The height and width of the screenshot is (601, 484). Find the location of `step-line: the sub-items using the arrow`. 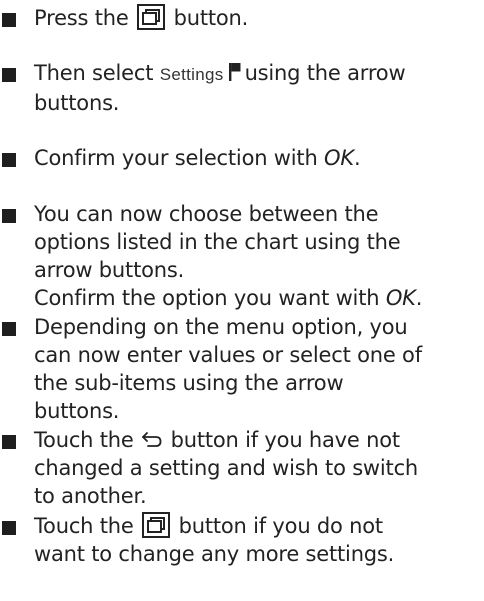

step-line: the sub-items using the arrow is located at coordinates (189, 383).